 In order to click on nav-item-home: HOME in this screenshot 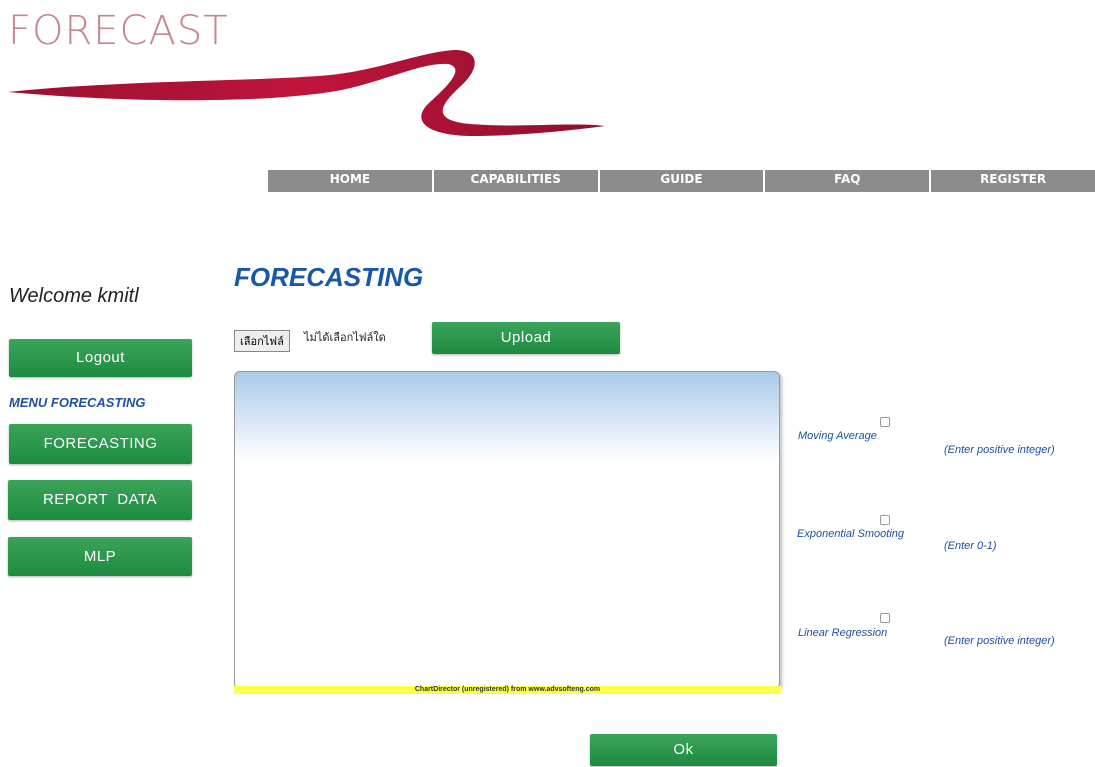, I will do `click(351, 181)`.